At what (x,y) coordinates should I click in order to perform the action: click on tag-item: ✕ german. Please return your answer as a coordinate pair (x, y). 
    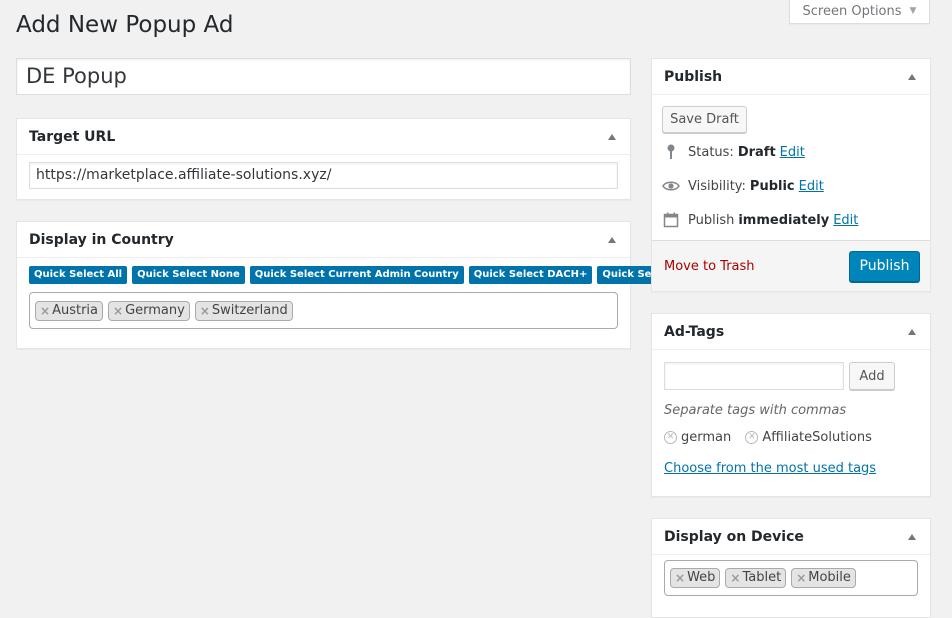
    Looking at the image, I should click on (697, 437).